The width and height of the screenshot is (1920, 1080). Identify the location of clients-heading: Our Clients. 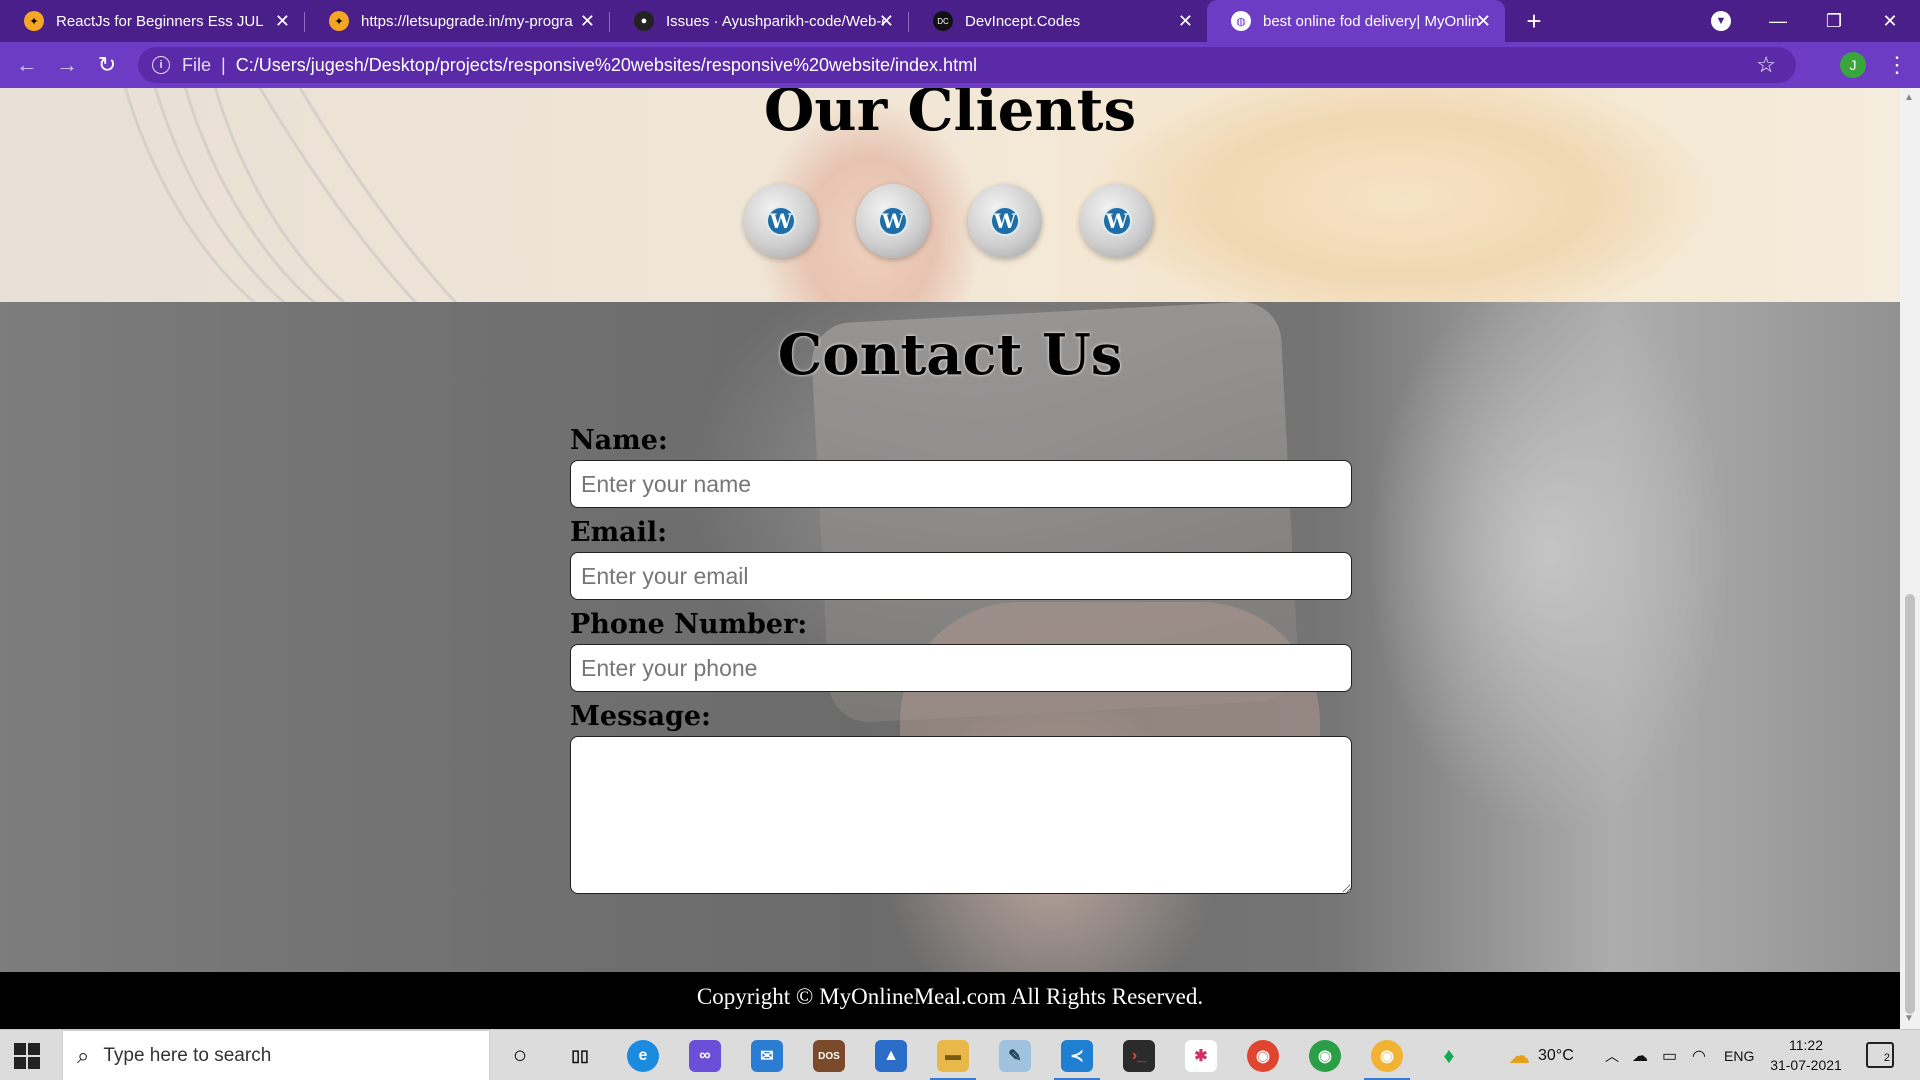
(950, 116).